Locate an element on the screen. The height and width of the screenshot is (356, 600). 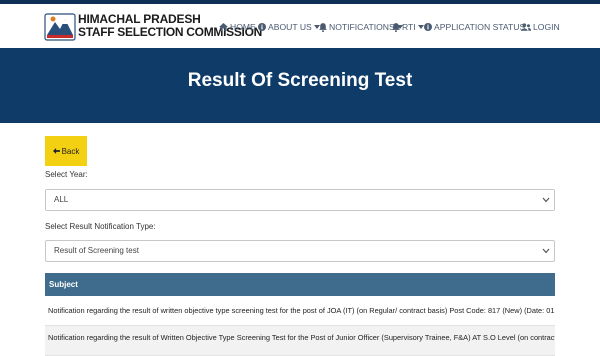
select-type-label: Select Result Notification Type: is located at coordinates (100, 226).